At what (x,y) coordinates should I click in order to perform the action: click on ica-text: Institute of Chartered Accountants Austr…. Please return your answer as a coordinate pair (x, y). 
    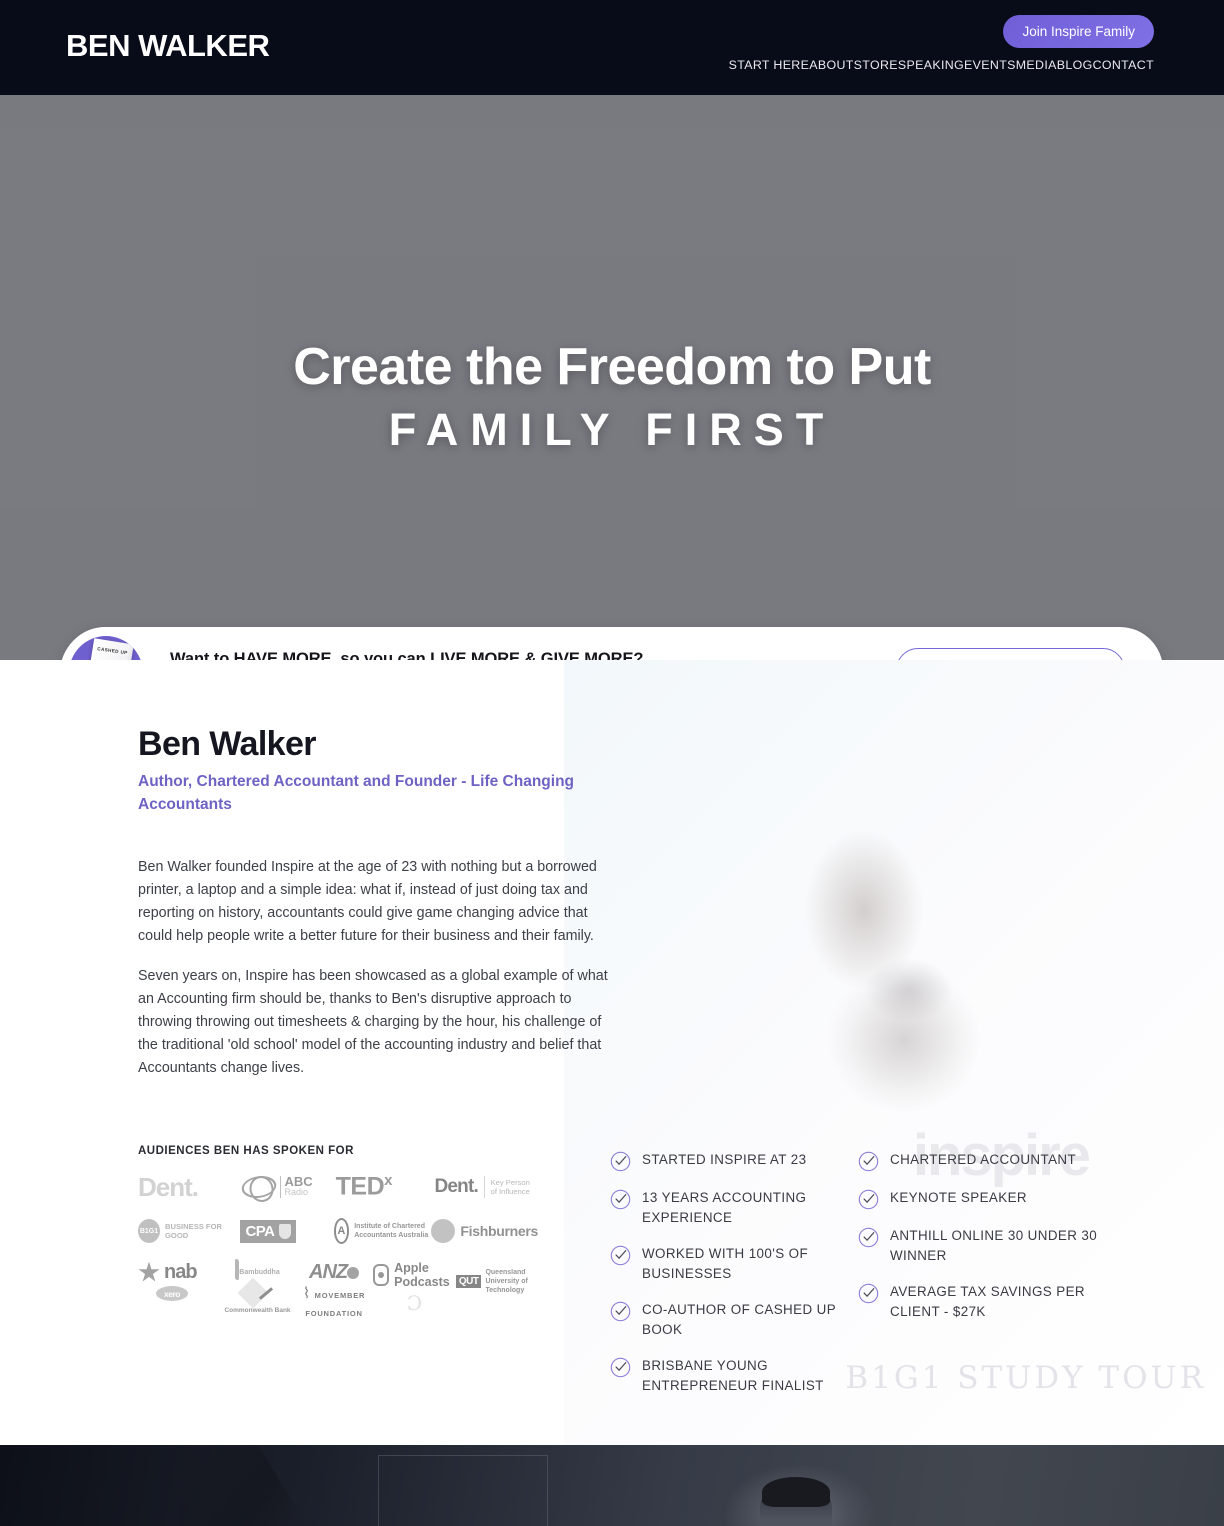
    Looking at the image, I should click on (391, 1231).